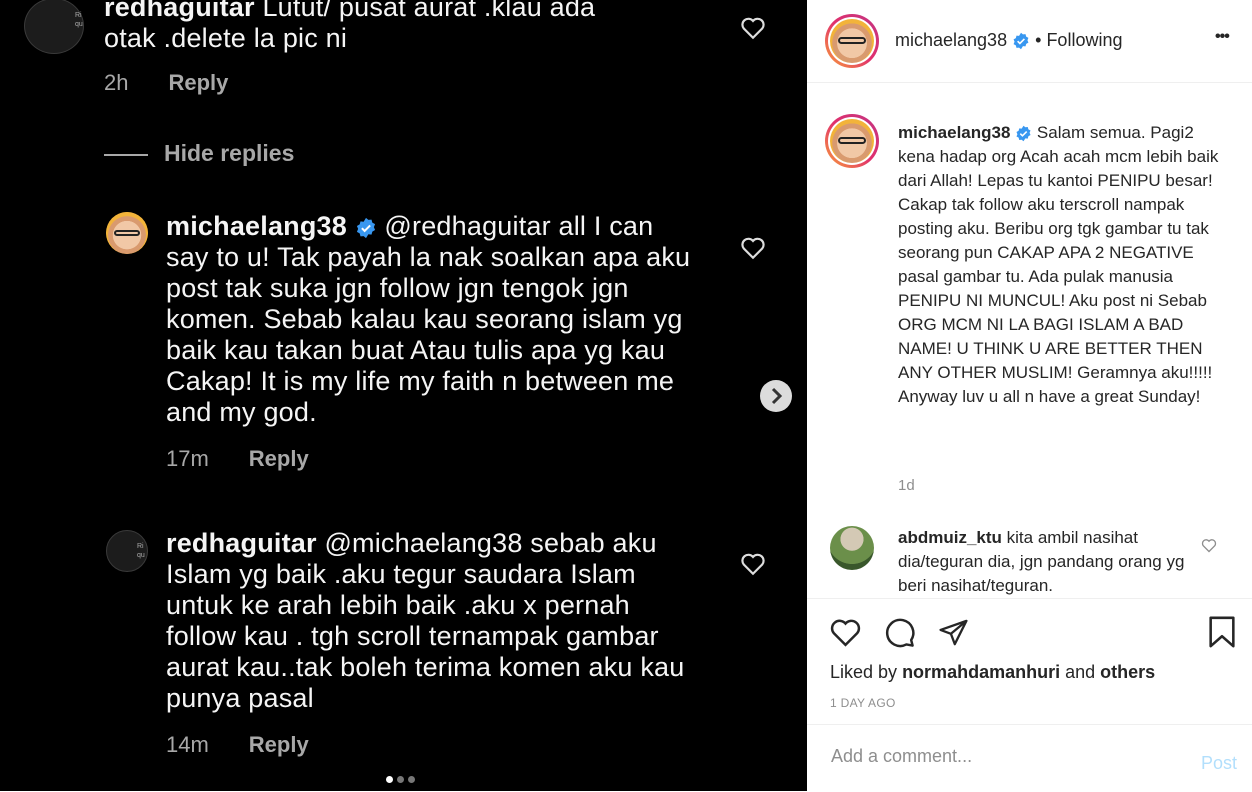 This screenshot has height=792, width=1252. What do you see at coordinates (1084, 40) in the screenshot?
I see `following-button: Following` at bounding box center [1084, 40].